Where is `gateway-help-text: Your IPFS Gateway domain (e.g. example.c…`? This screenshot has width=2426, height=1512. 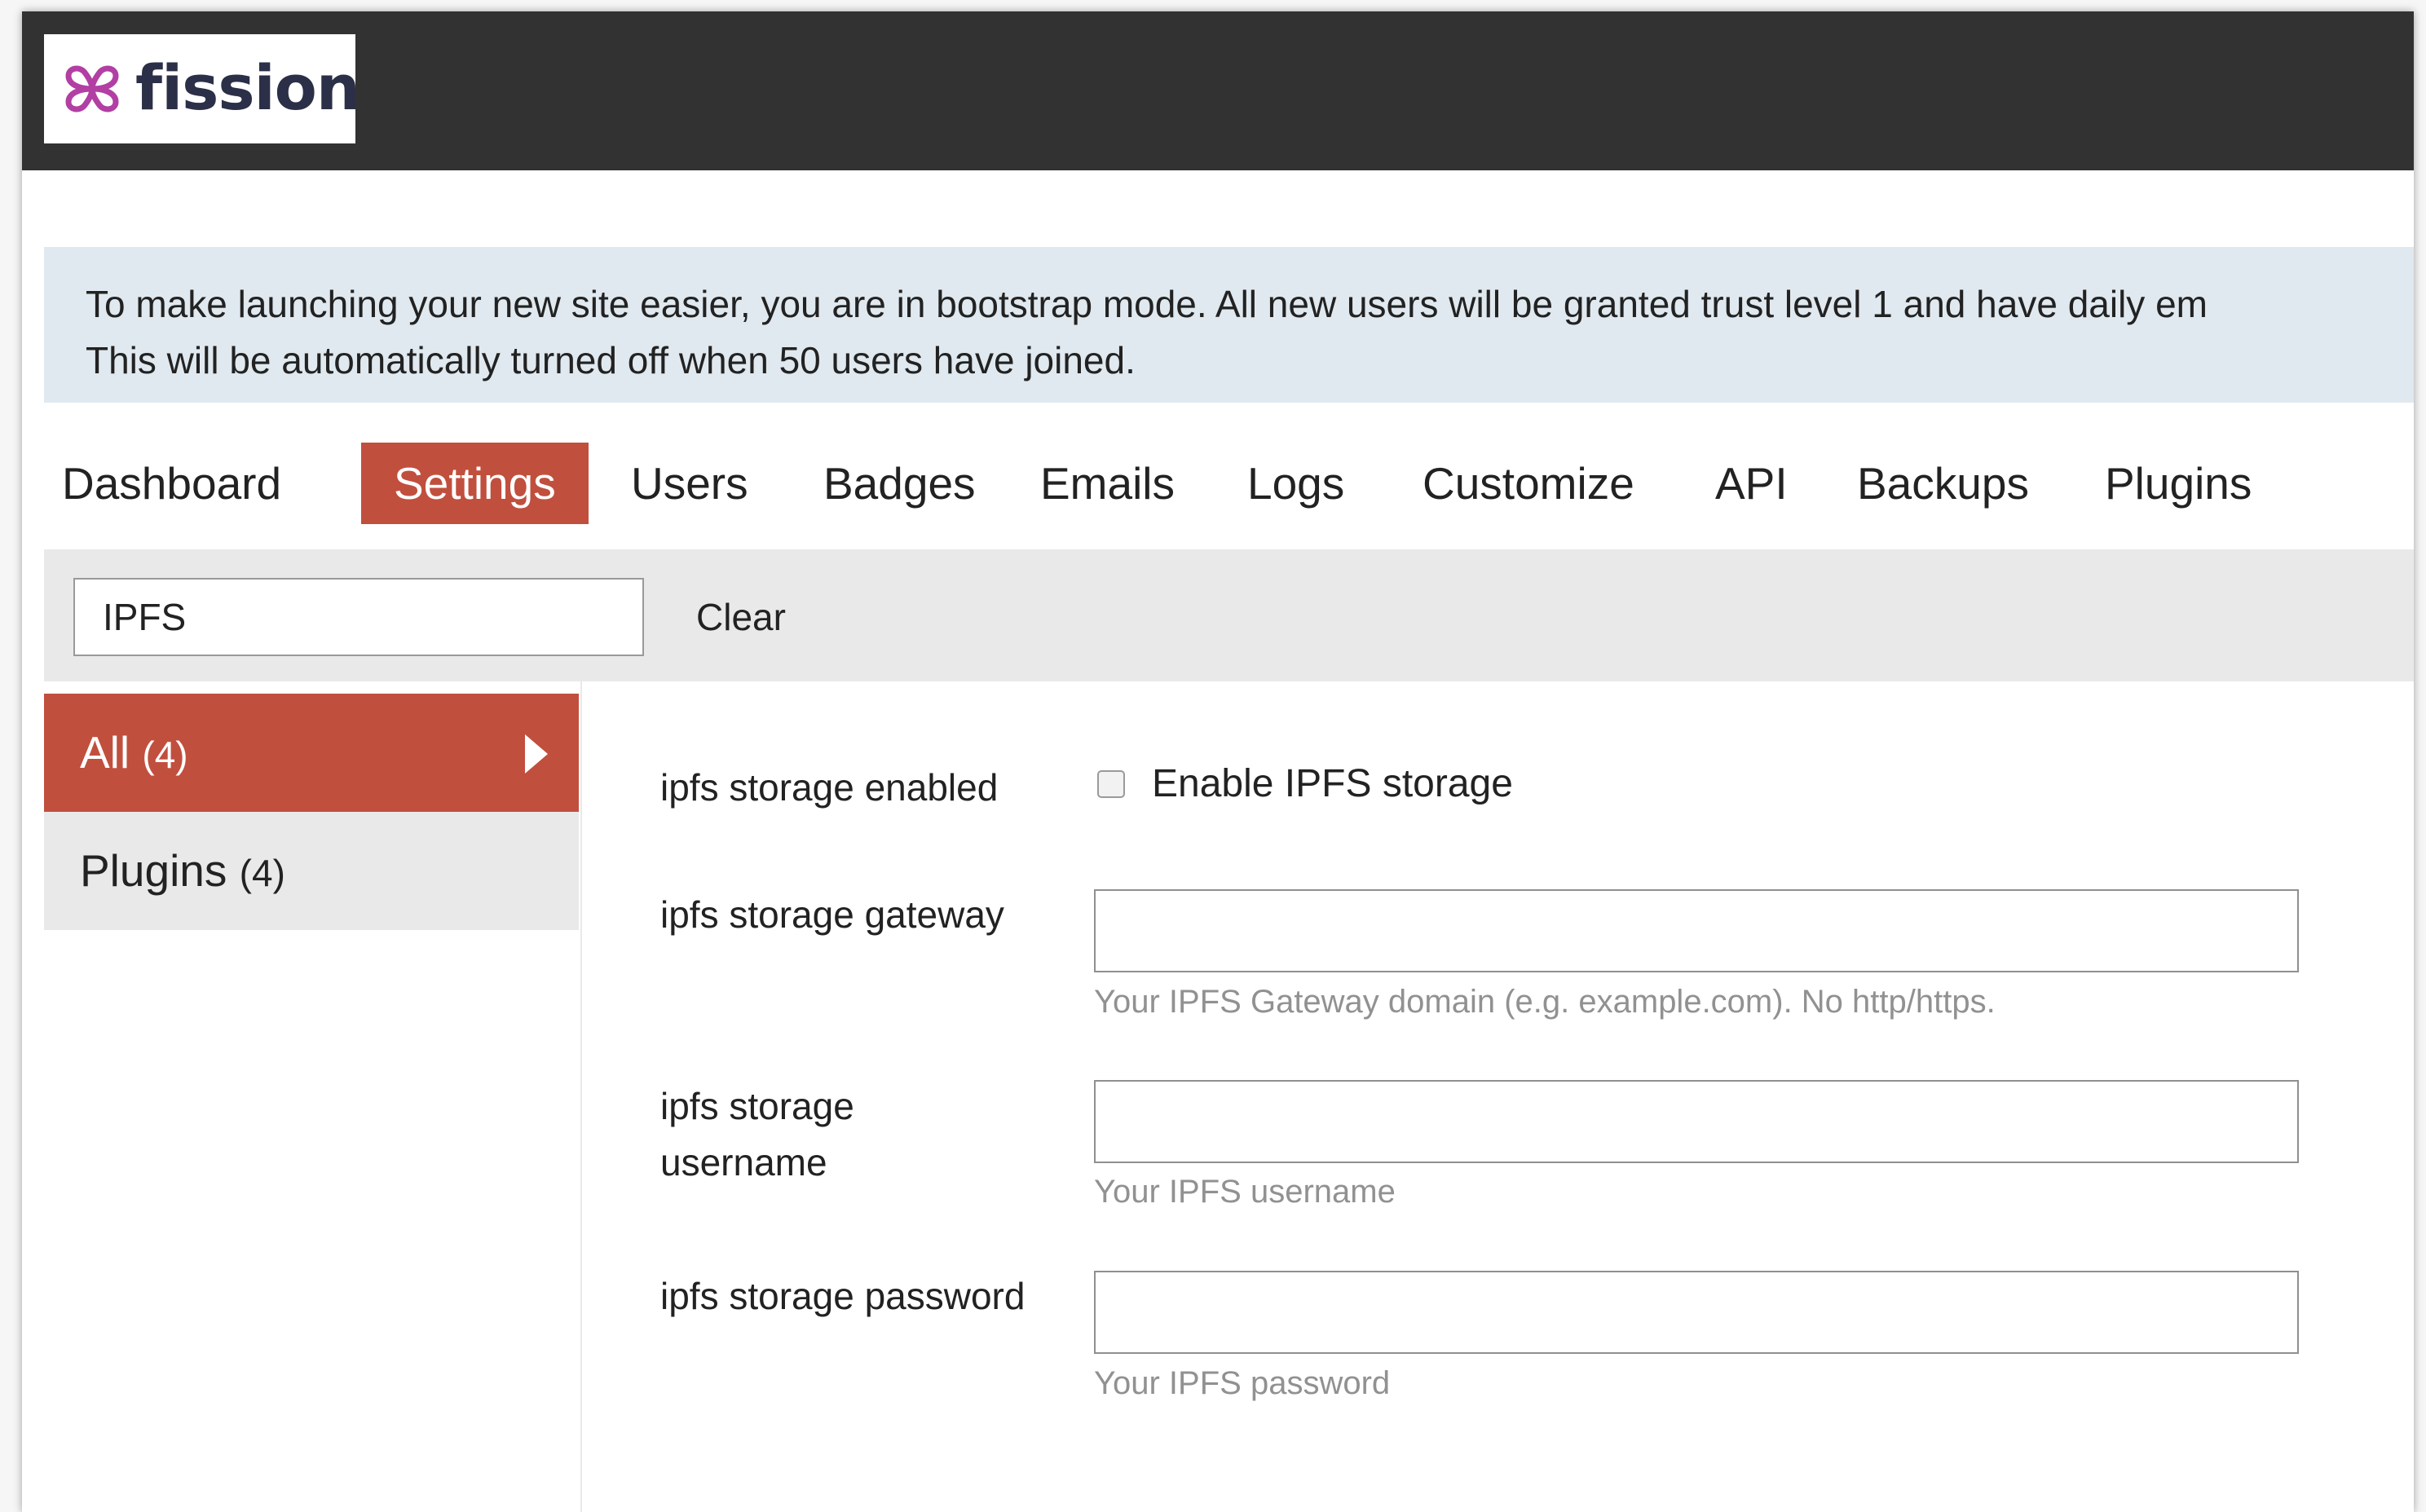
gateway-help-text: Your IPFS Gateway domain (e.g. example.c… is located at coordinates (1545, 1002).